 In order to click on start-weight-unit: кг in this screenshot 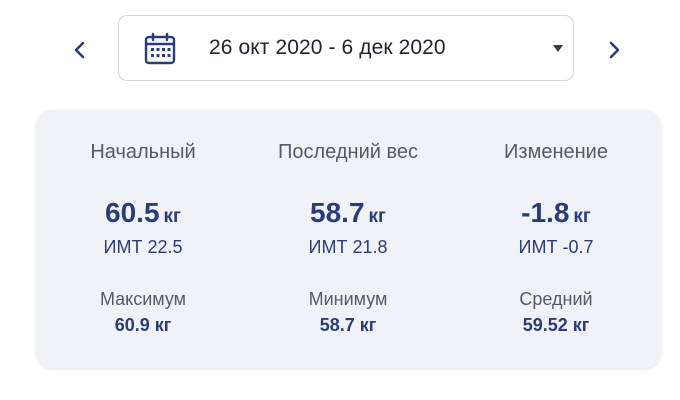, I will do `click(172, 216)`.